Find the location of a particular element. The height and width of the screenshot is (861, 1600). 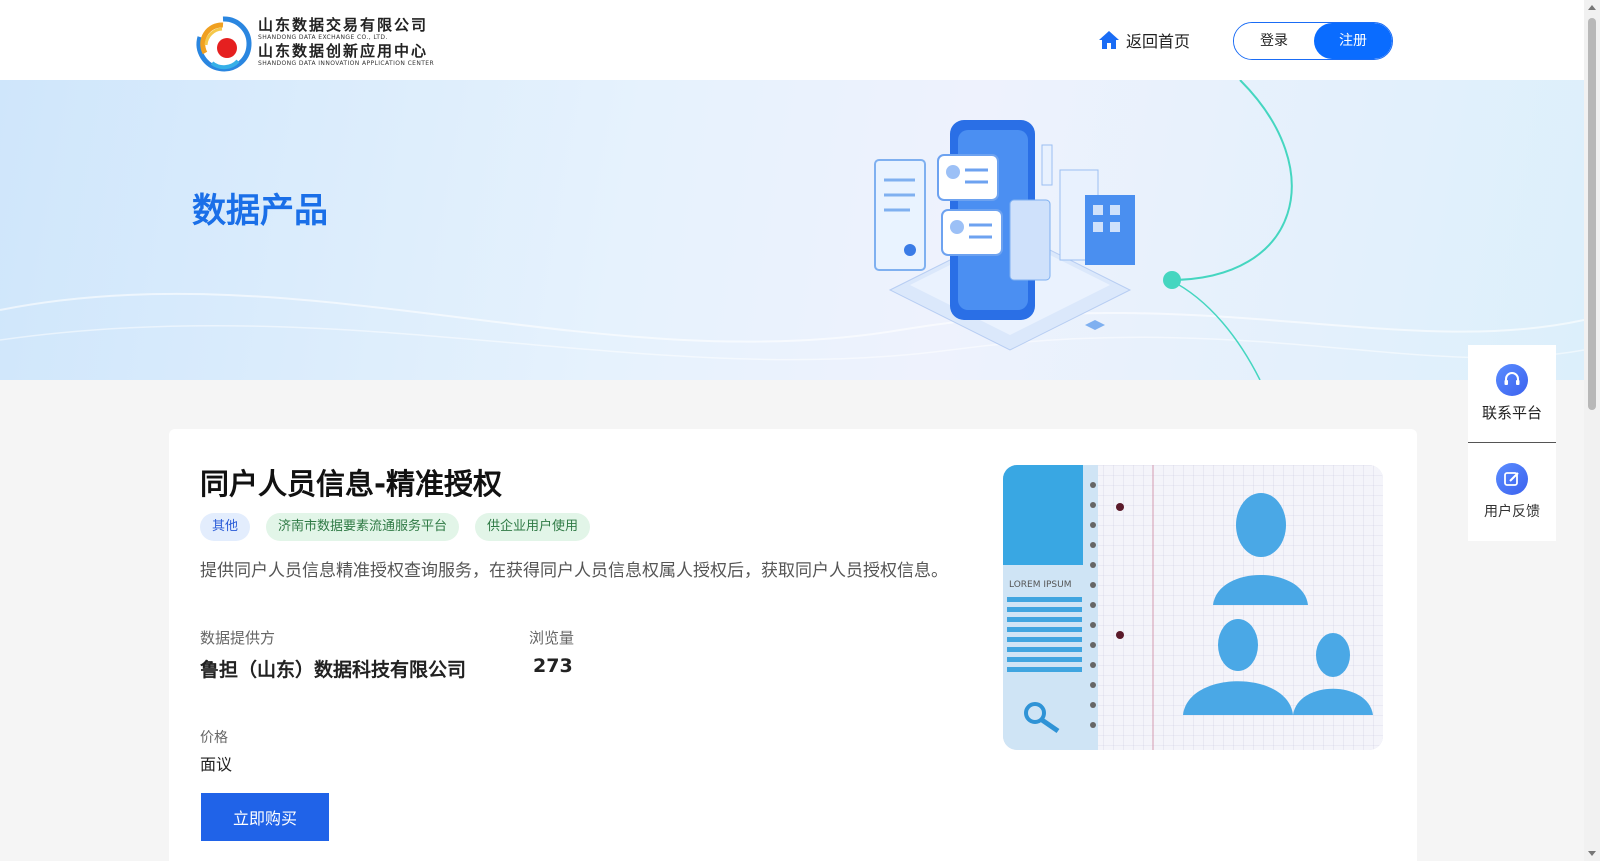

logo-en-name: SHANDONG DATA EXCHANGE CO., LTD. is located at coordinates (323, 37).